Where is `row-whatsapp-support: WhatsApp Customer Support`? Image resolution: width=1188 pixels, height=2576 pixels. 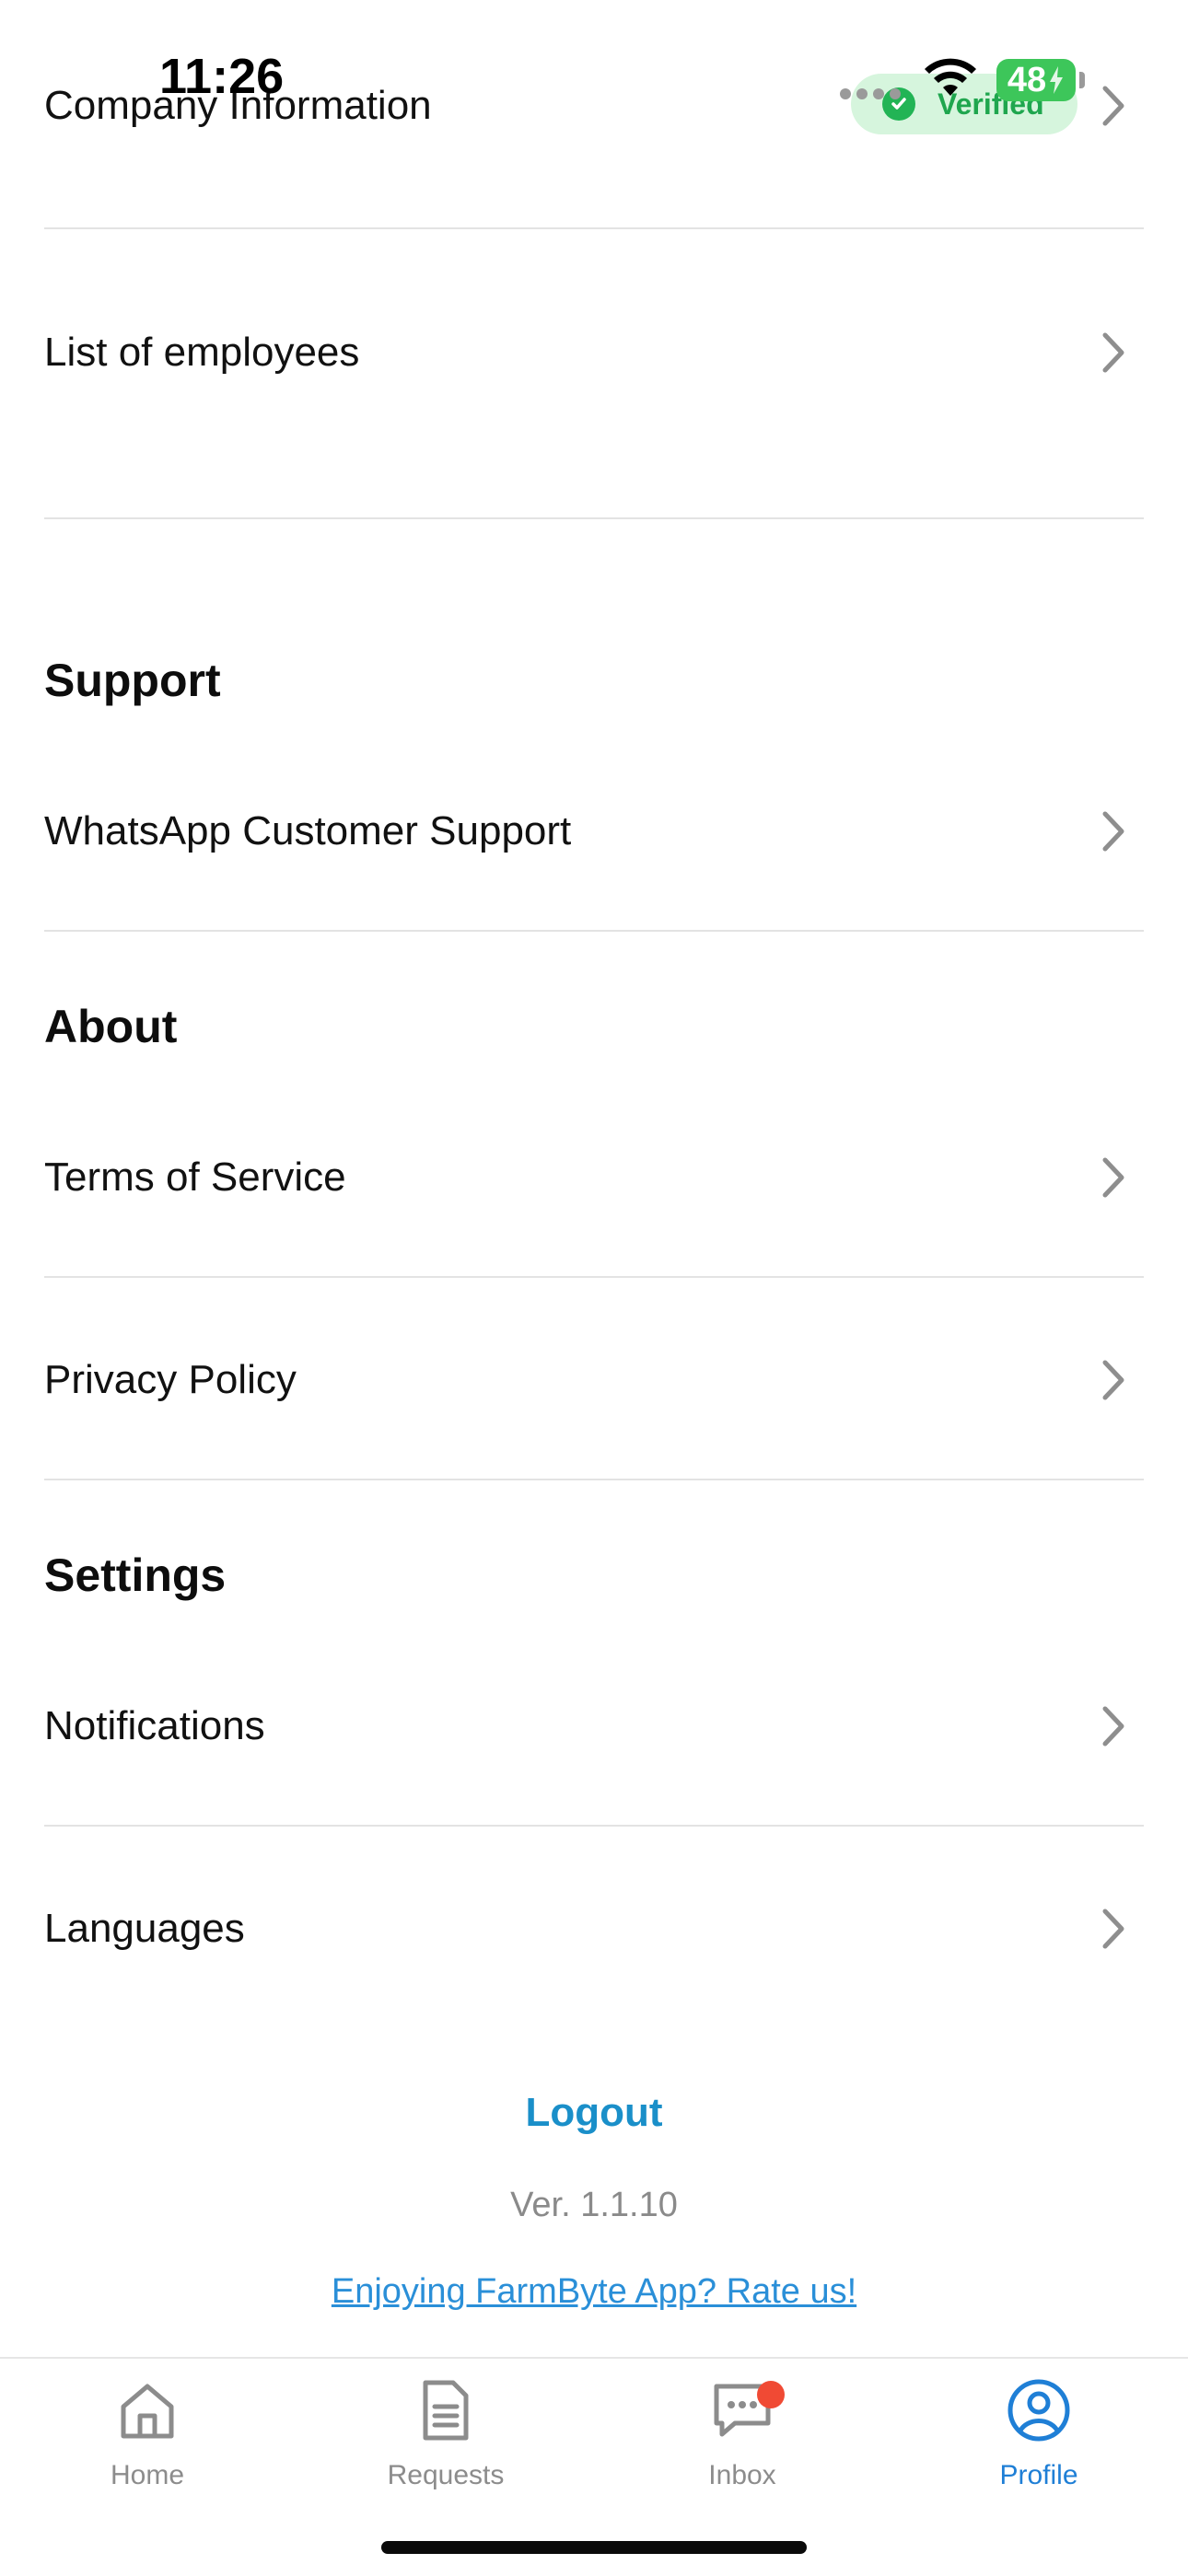 row-whatsapp-support: WhatsApp Customer Support is located at coordinates (594, 831).